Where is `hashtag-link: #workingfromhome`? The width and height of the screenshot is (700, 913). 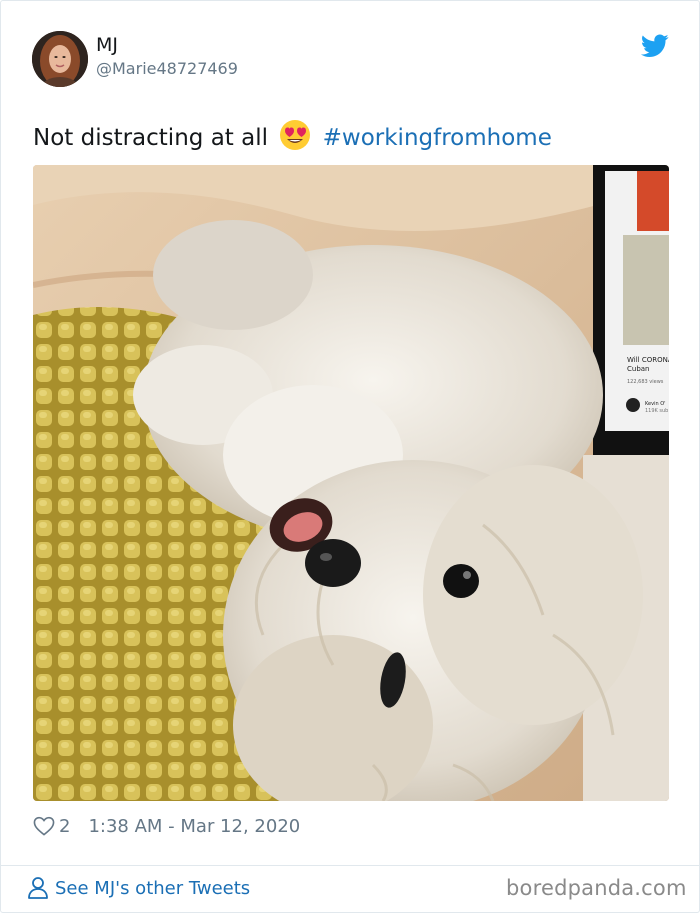 hashtag-link: #workingfromhome is located at coordinates (437, 138).